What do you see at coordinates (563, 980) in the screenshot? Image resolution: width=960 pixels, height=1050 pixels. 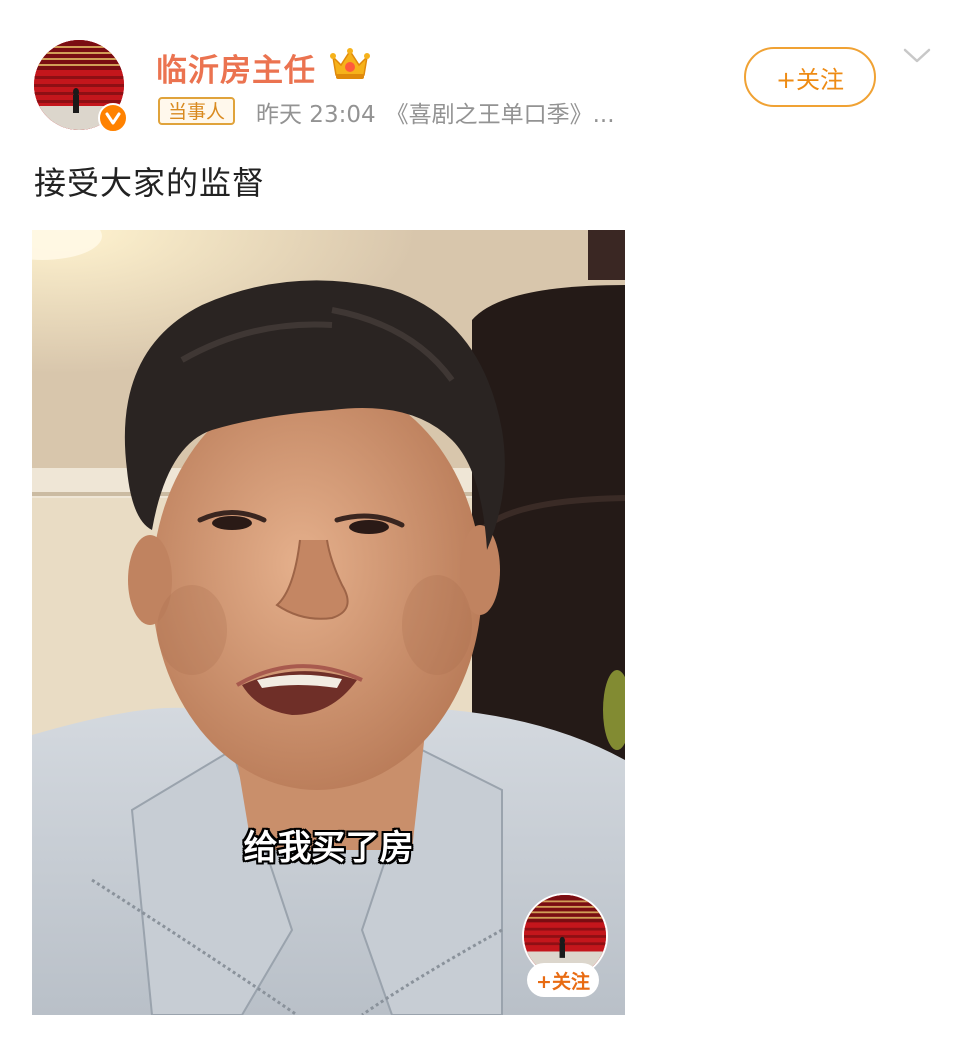 I see `video-follow-button: +关注` at bounding box center [563, 980].